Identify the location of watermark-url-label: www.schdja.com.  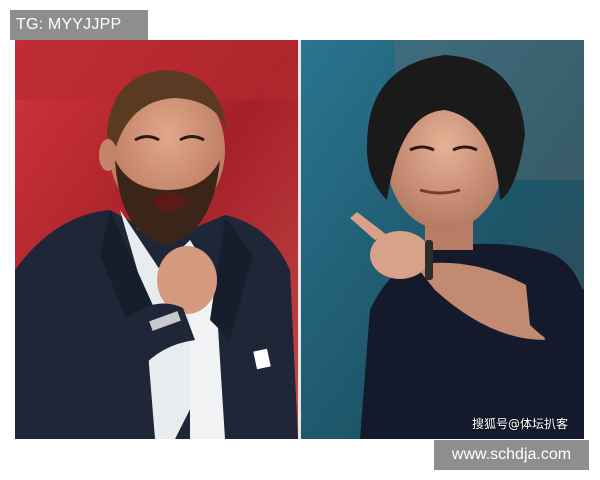
(511, 455).